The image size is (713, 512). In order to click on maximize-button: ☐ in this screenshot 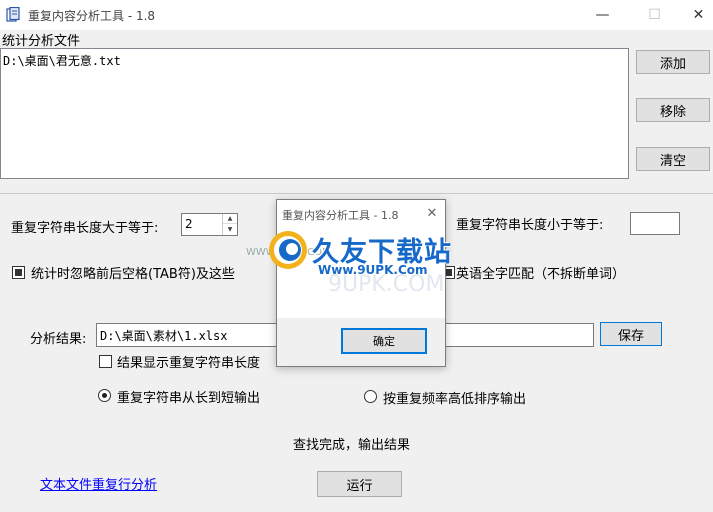, I will do `click(654, 15)`.